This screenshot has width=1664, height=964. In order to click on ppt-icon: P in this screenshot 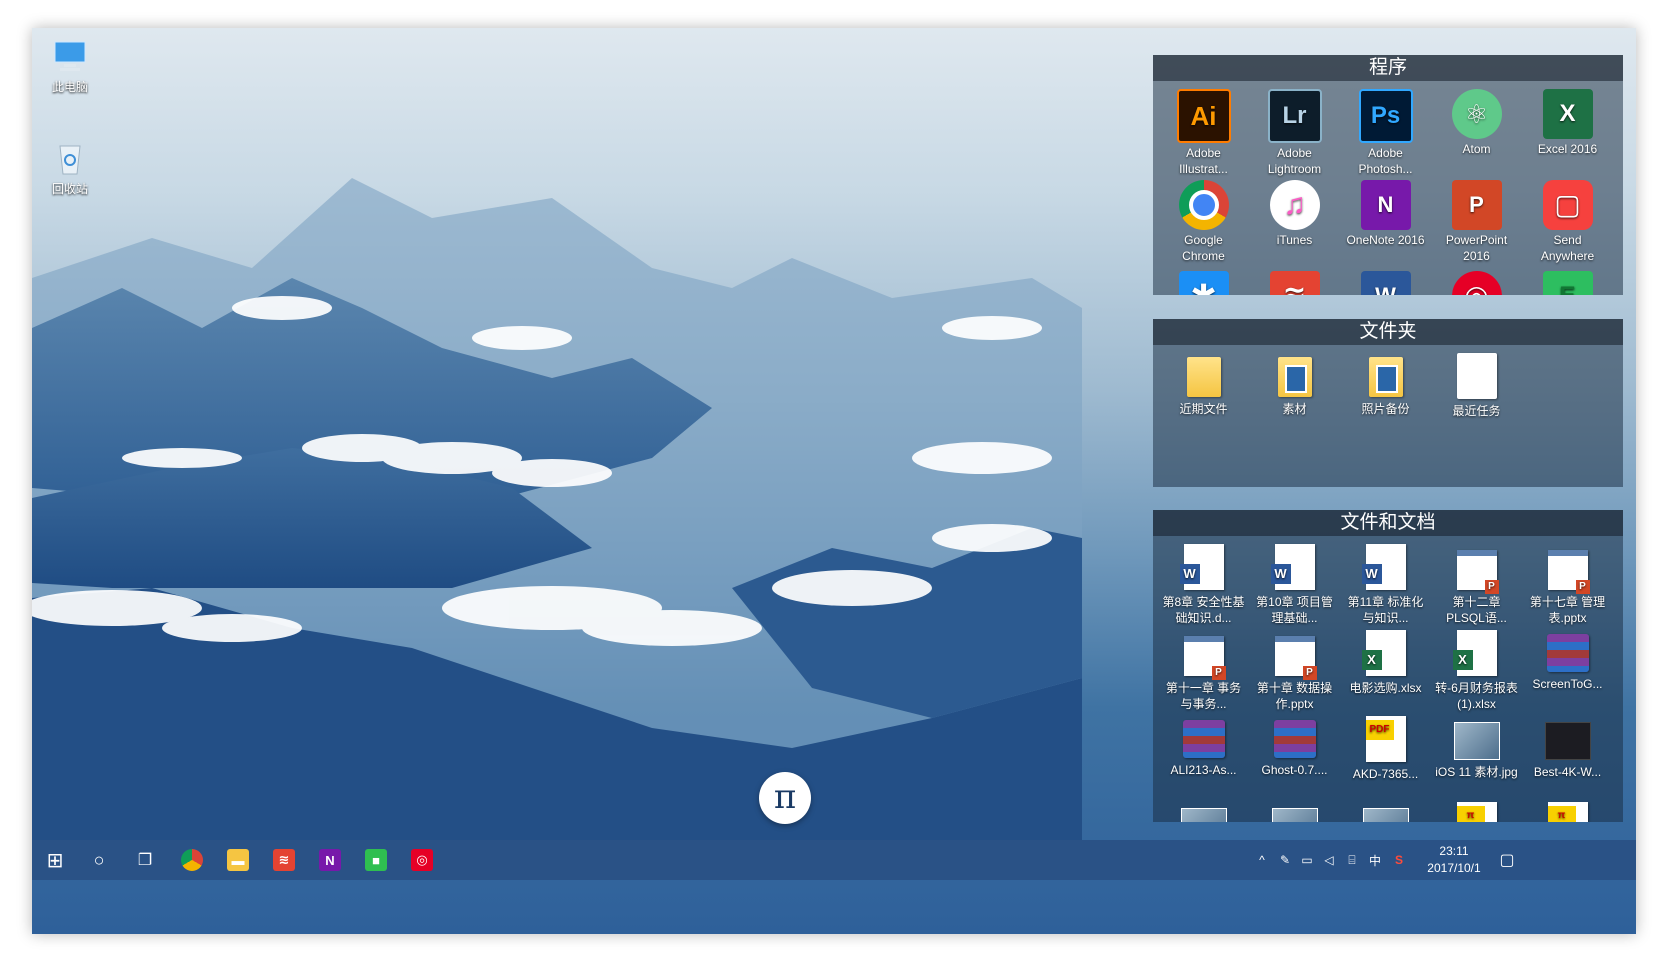, I will do `click(1476, 205)`.